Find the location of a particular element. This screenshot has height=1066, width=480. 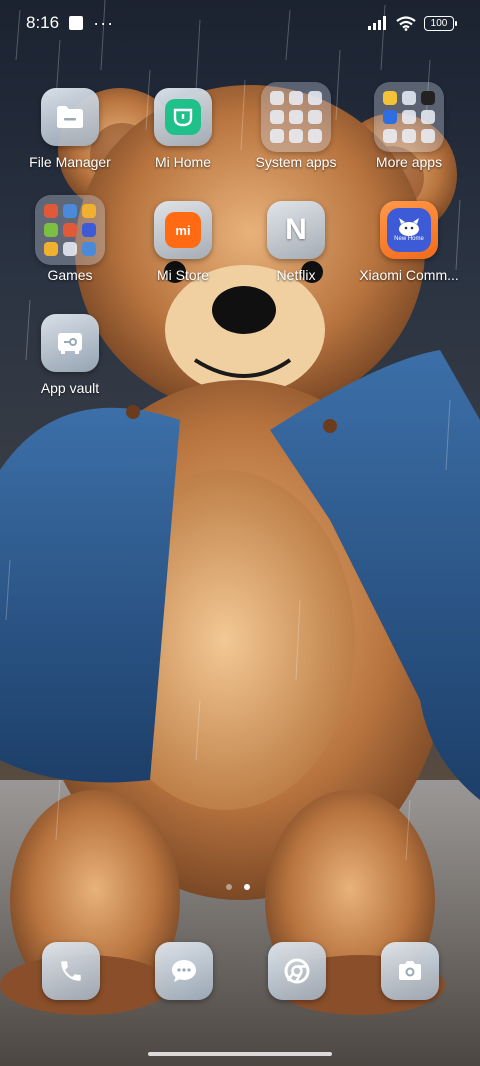

phone-icon is located at coordinates (71, 971).